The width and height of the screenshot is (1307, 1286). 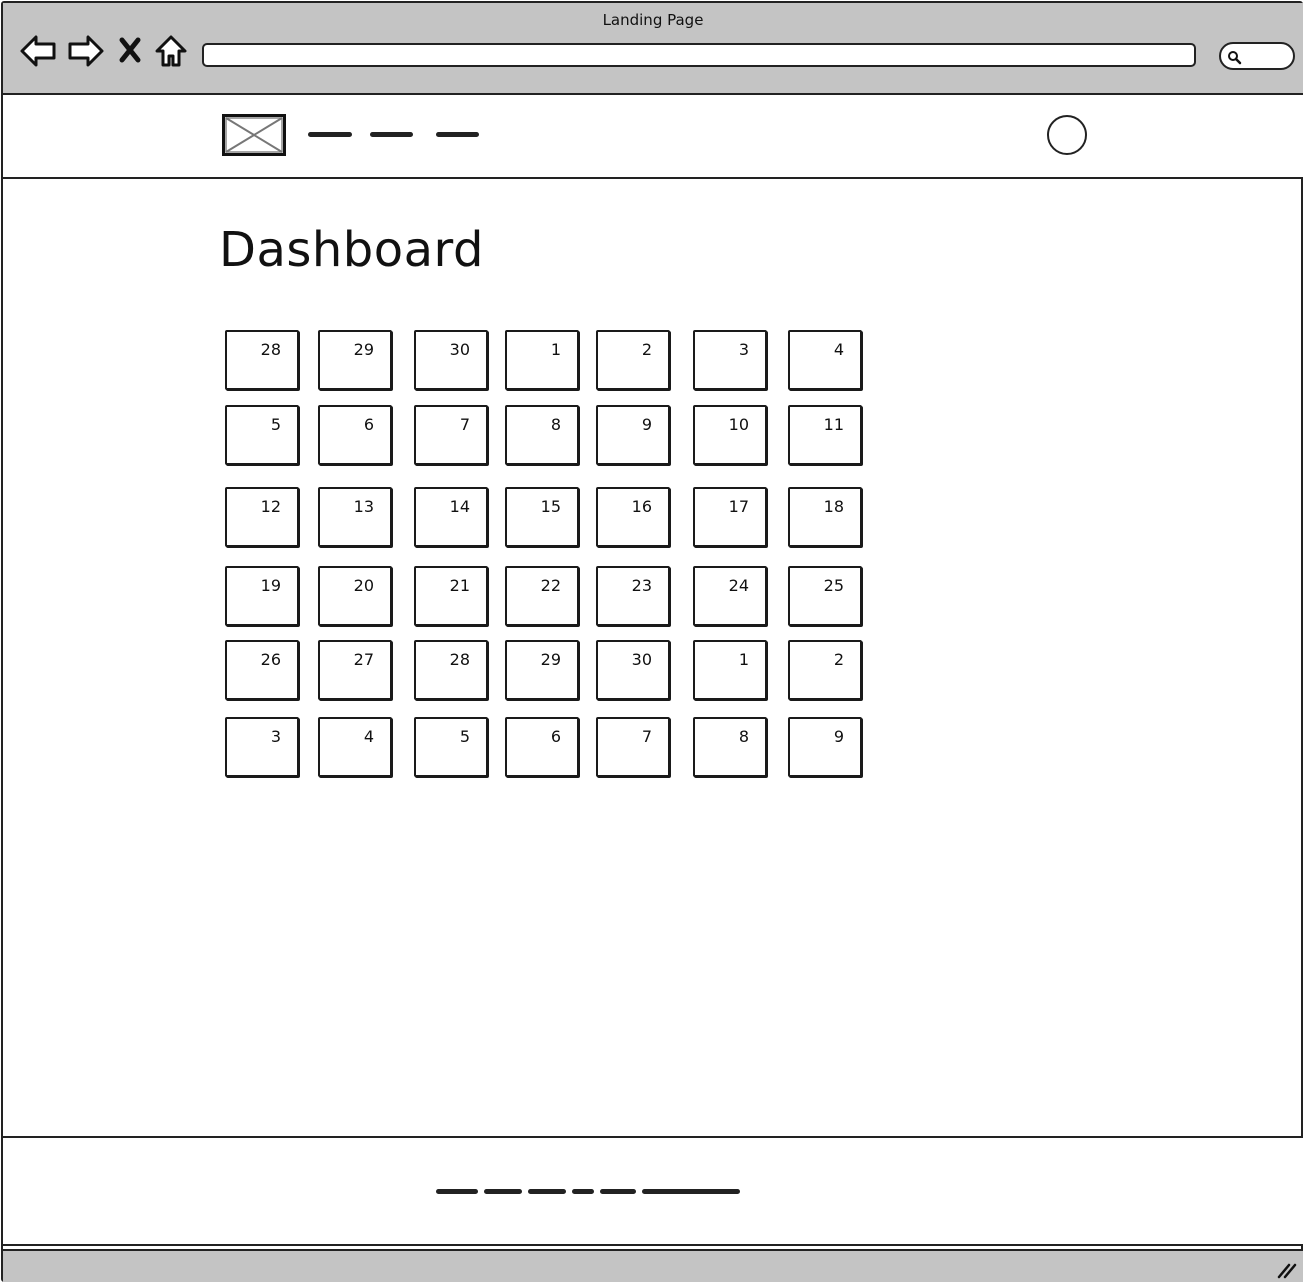 I want to click on calendar-day-cell: 14, so click(x=451, y=517).